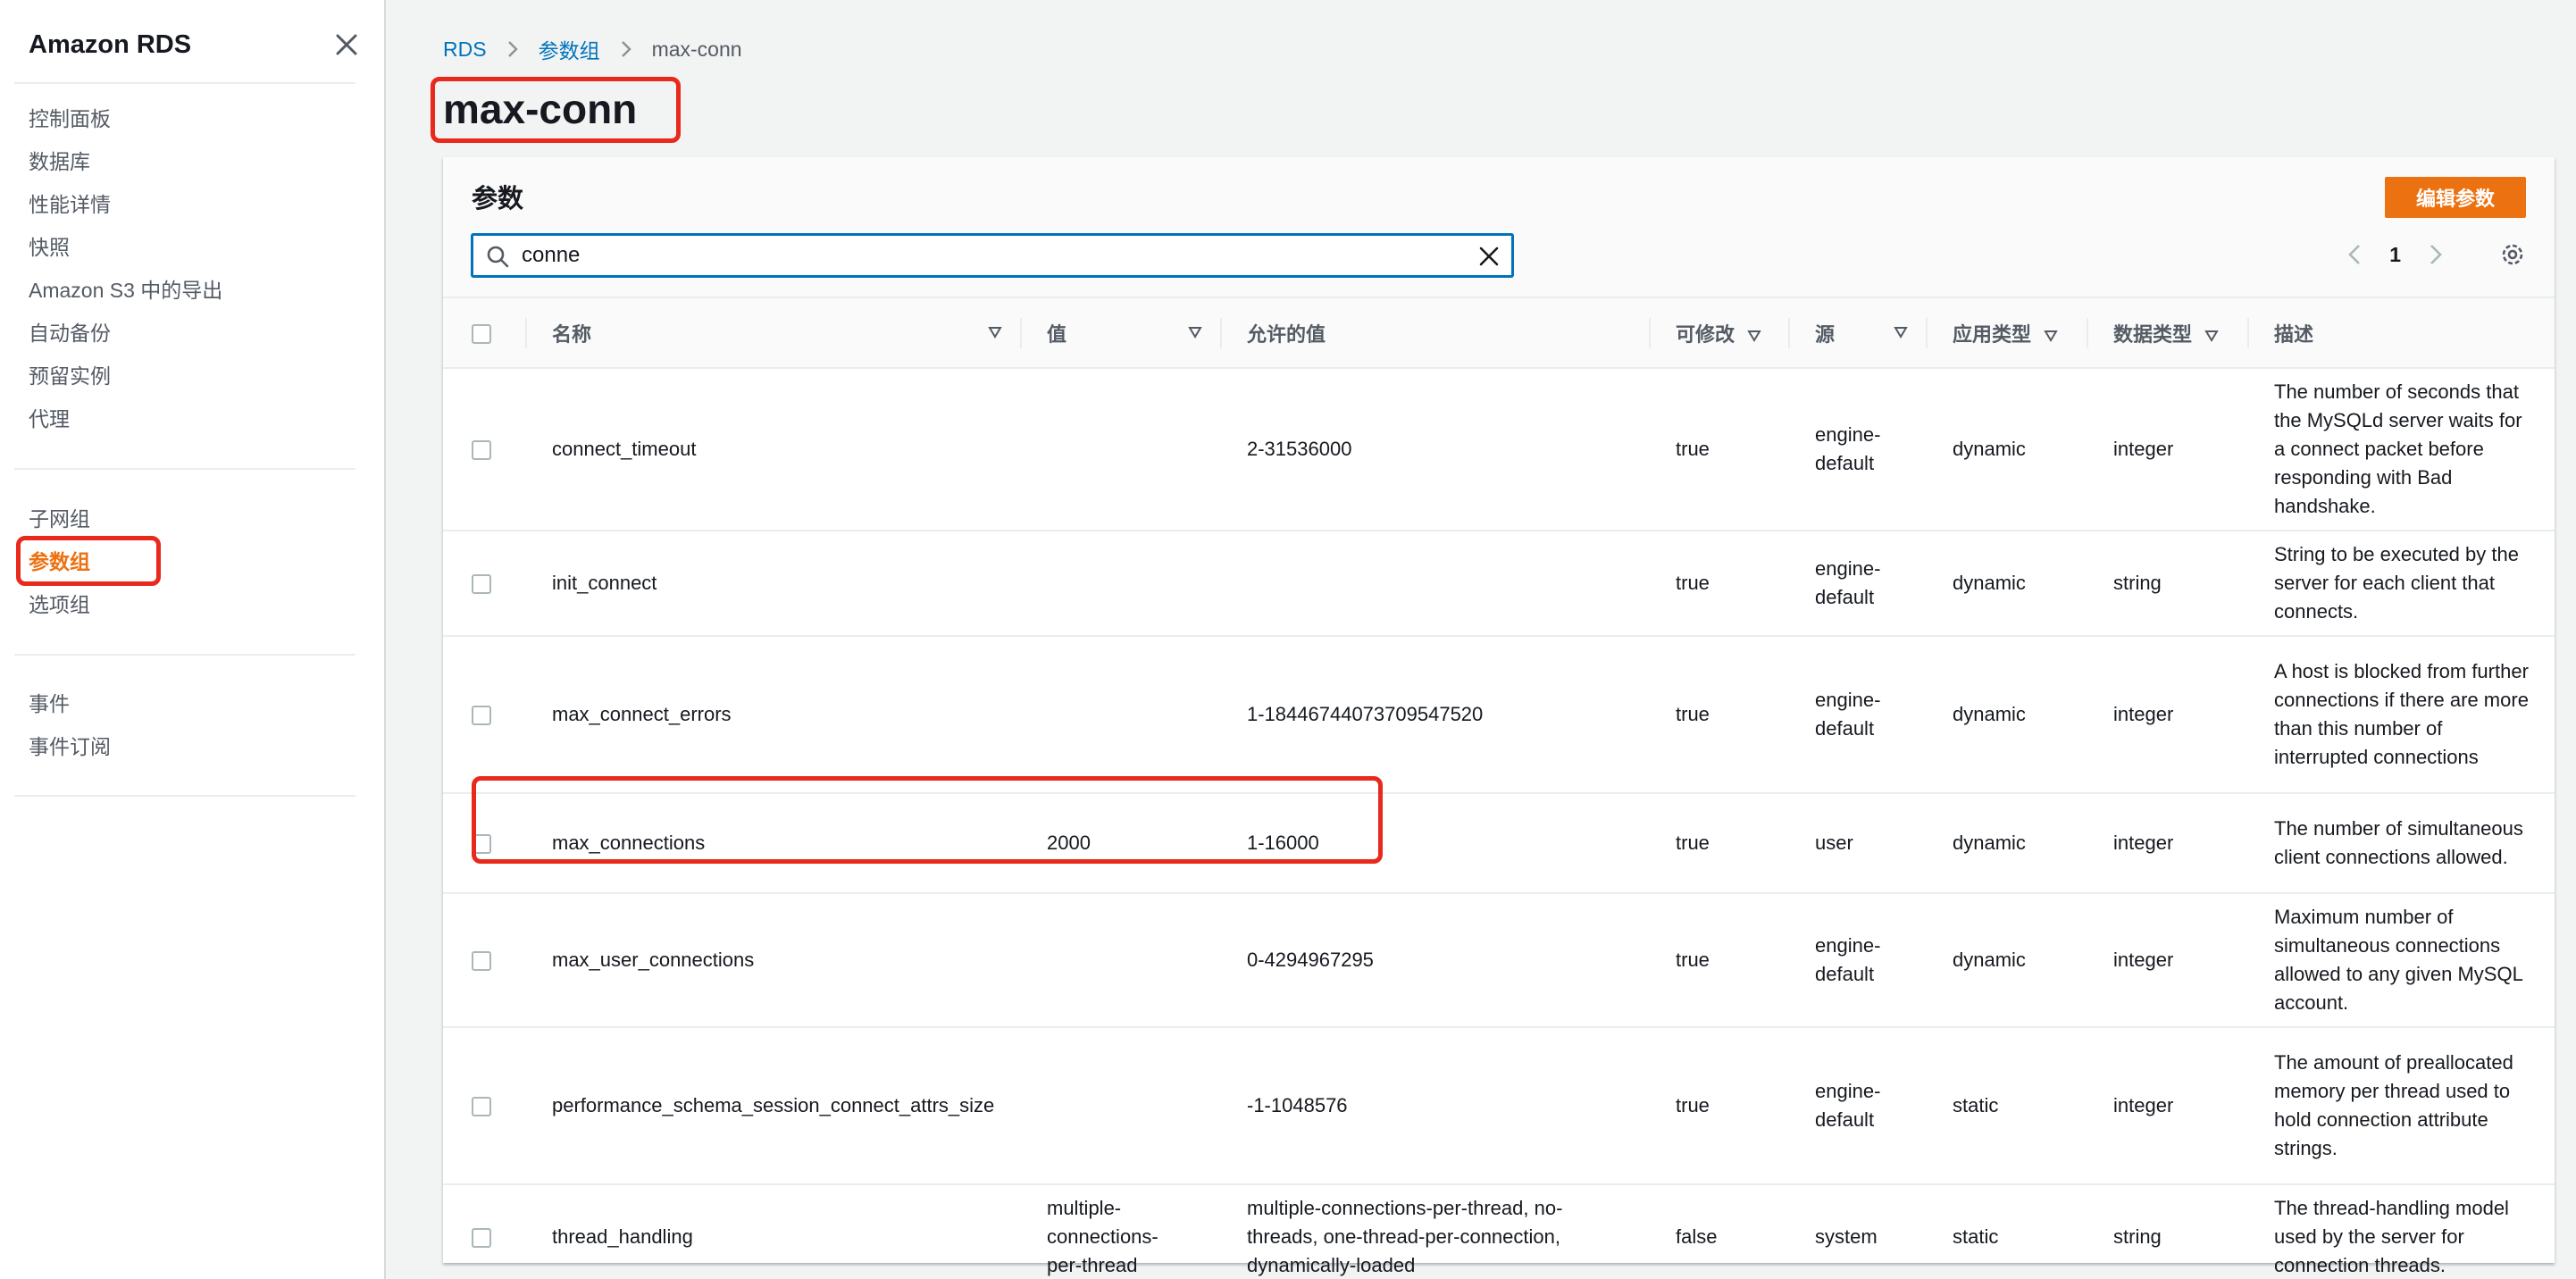  What do you see at coordinates (987, 256) in the screenshot?
I see `search-input` at bounding box center [987, 256].